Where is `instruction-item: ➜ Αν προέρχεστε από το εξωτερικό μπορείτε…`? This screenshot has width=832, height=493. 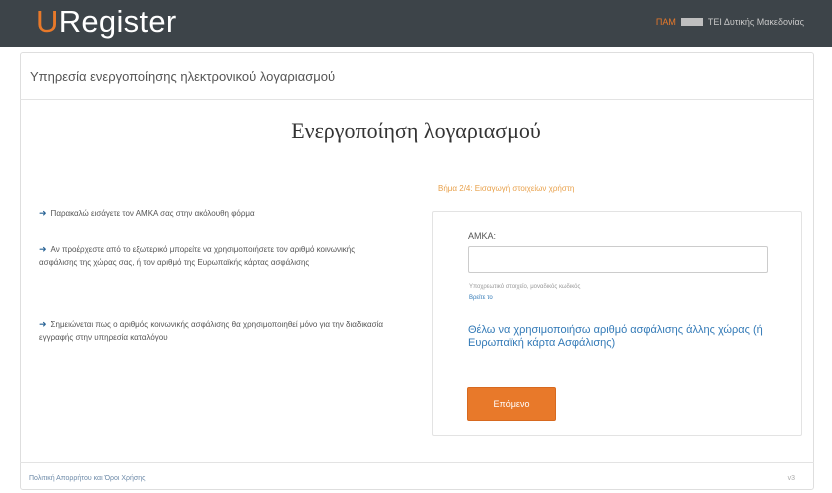 instruction-item: ➜ Αν προέρχεστε από το εξωτερικό μπορείτε… is located at coordinates (211, 256).